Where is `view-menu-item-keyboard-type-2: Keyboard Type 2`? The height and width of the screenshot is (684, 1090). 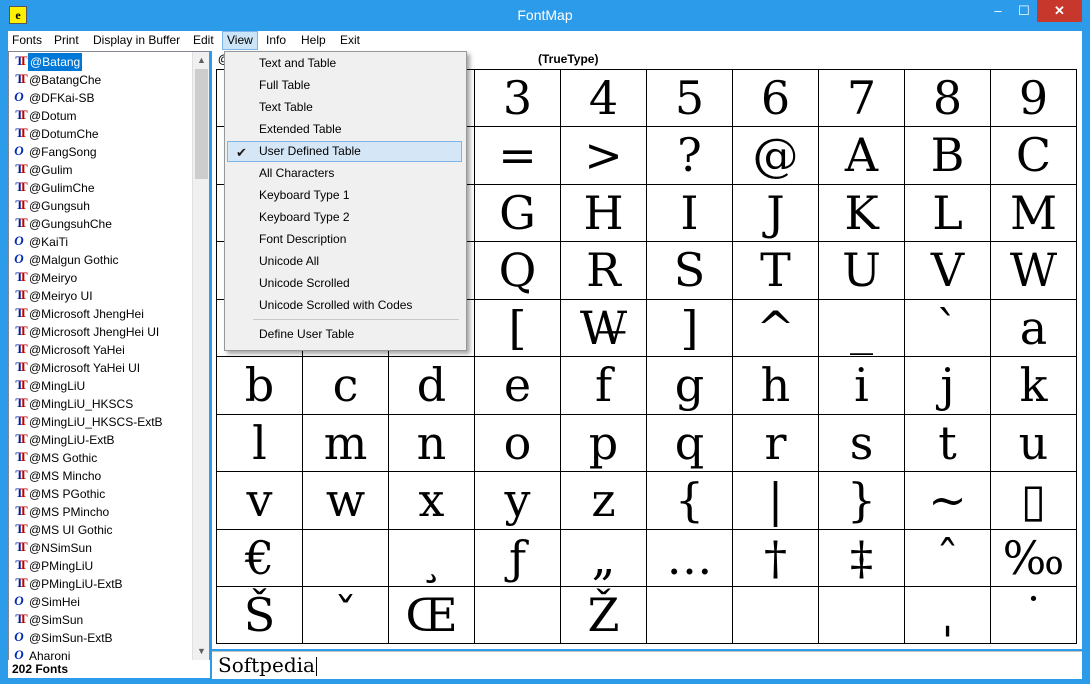 view-menu-item-keyboard-type-2: Keyboard Type 2 is located at coordinates (344, 217).